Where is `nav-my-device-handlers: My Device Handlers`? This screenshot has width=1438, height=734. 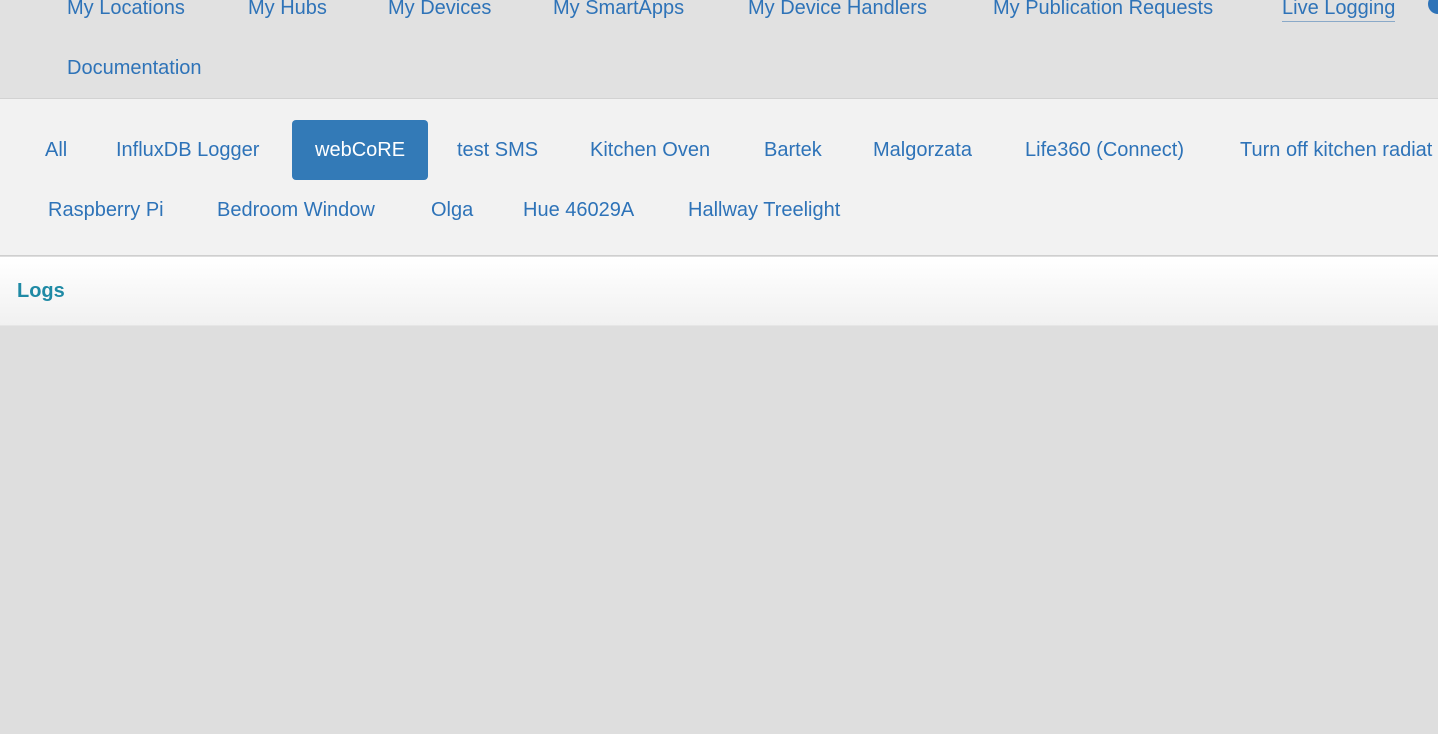
nav-my-device-handlers: My Device Handlers is located at coordinates (837, 10).